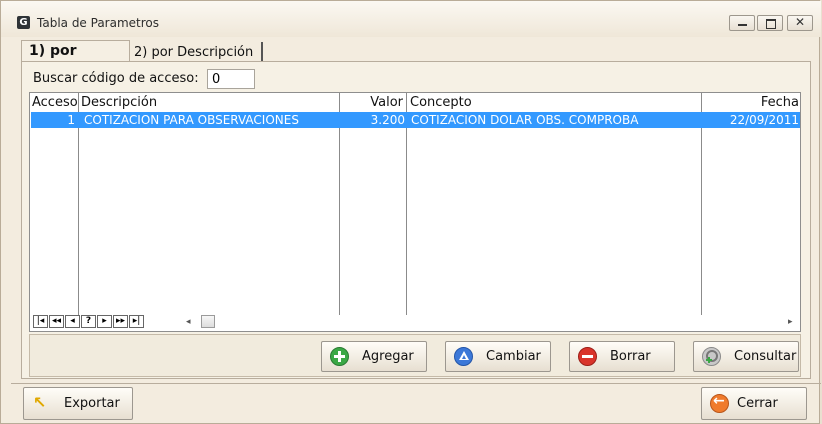  Describe the element at coordinates (231, 79) in the screenshot. I see `search-input` at that location.